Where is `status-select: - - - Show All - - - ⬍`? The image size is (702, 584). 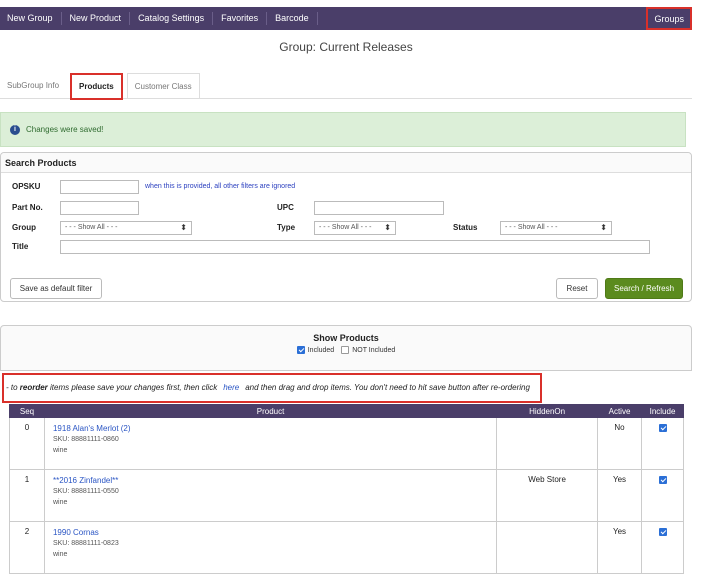 status-select: - - - Show All - - - ⬍ is located at coordinates (556, 228).